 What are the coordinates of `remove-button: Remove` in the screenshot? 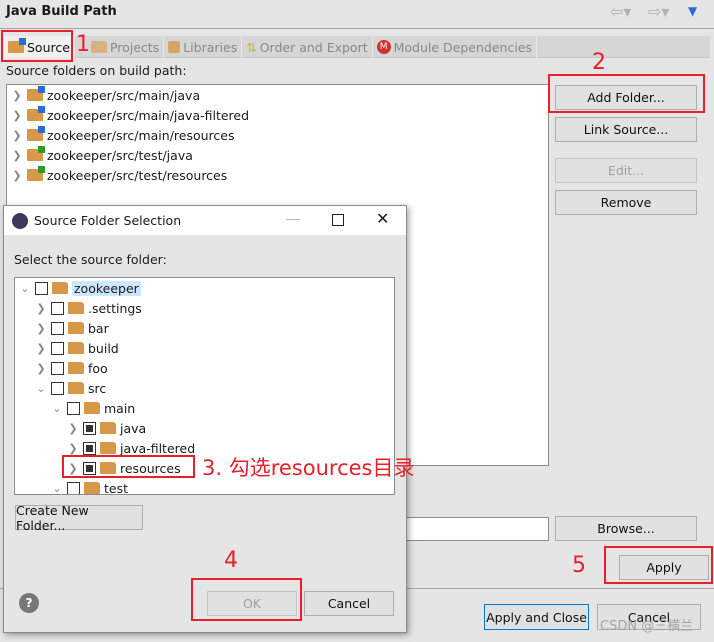 It's located at (626, 202).